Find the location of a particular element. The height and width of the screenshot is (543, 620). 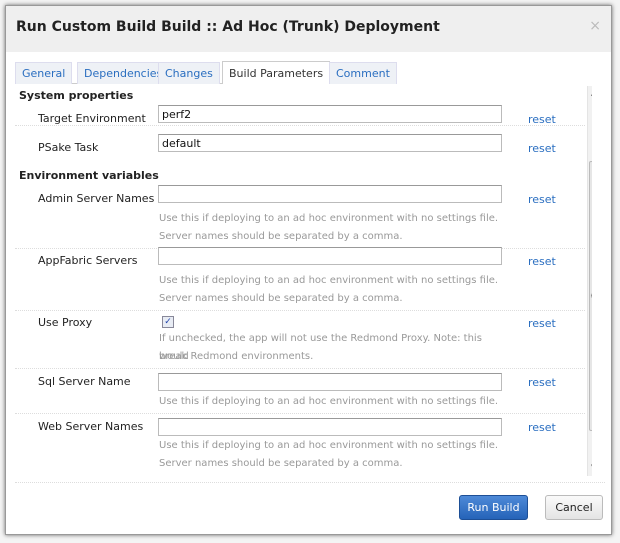

web-server-names-input is located at coordinates (330, 427).